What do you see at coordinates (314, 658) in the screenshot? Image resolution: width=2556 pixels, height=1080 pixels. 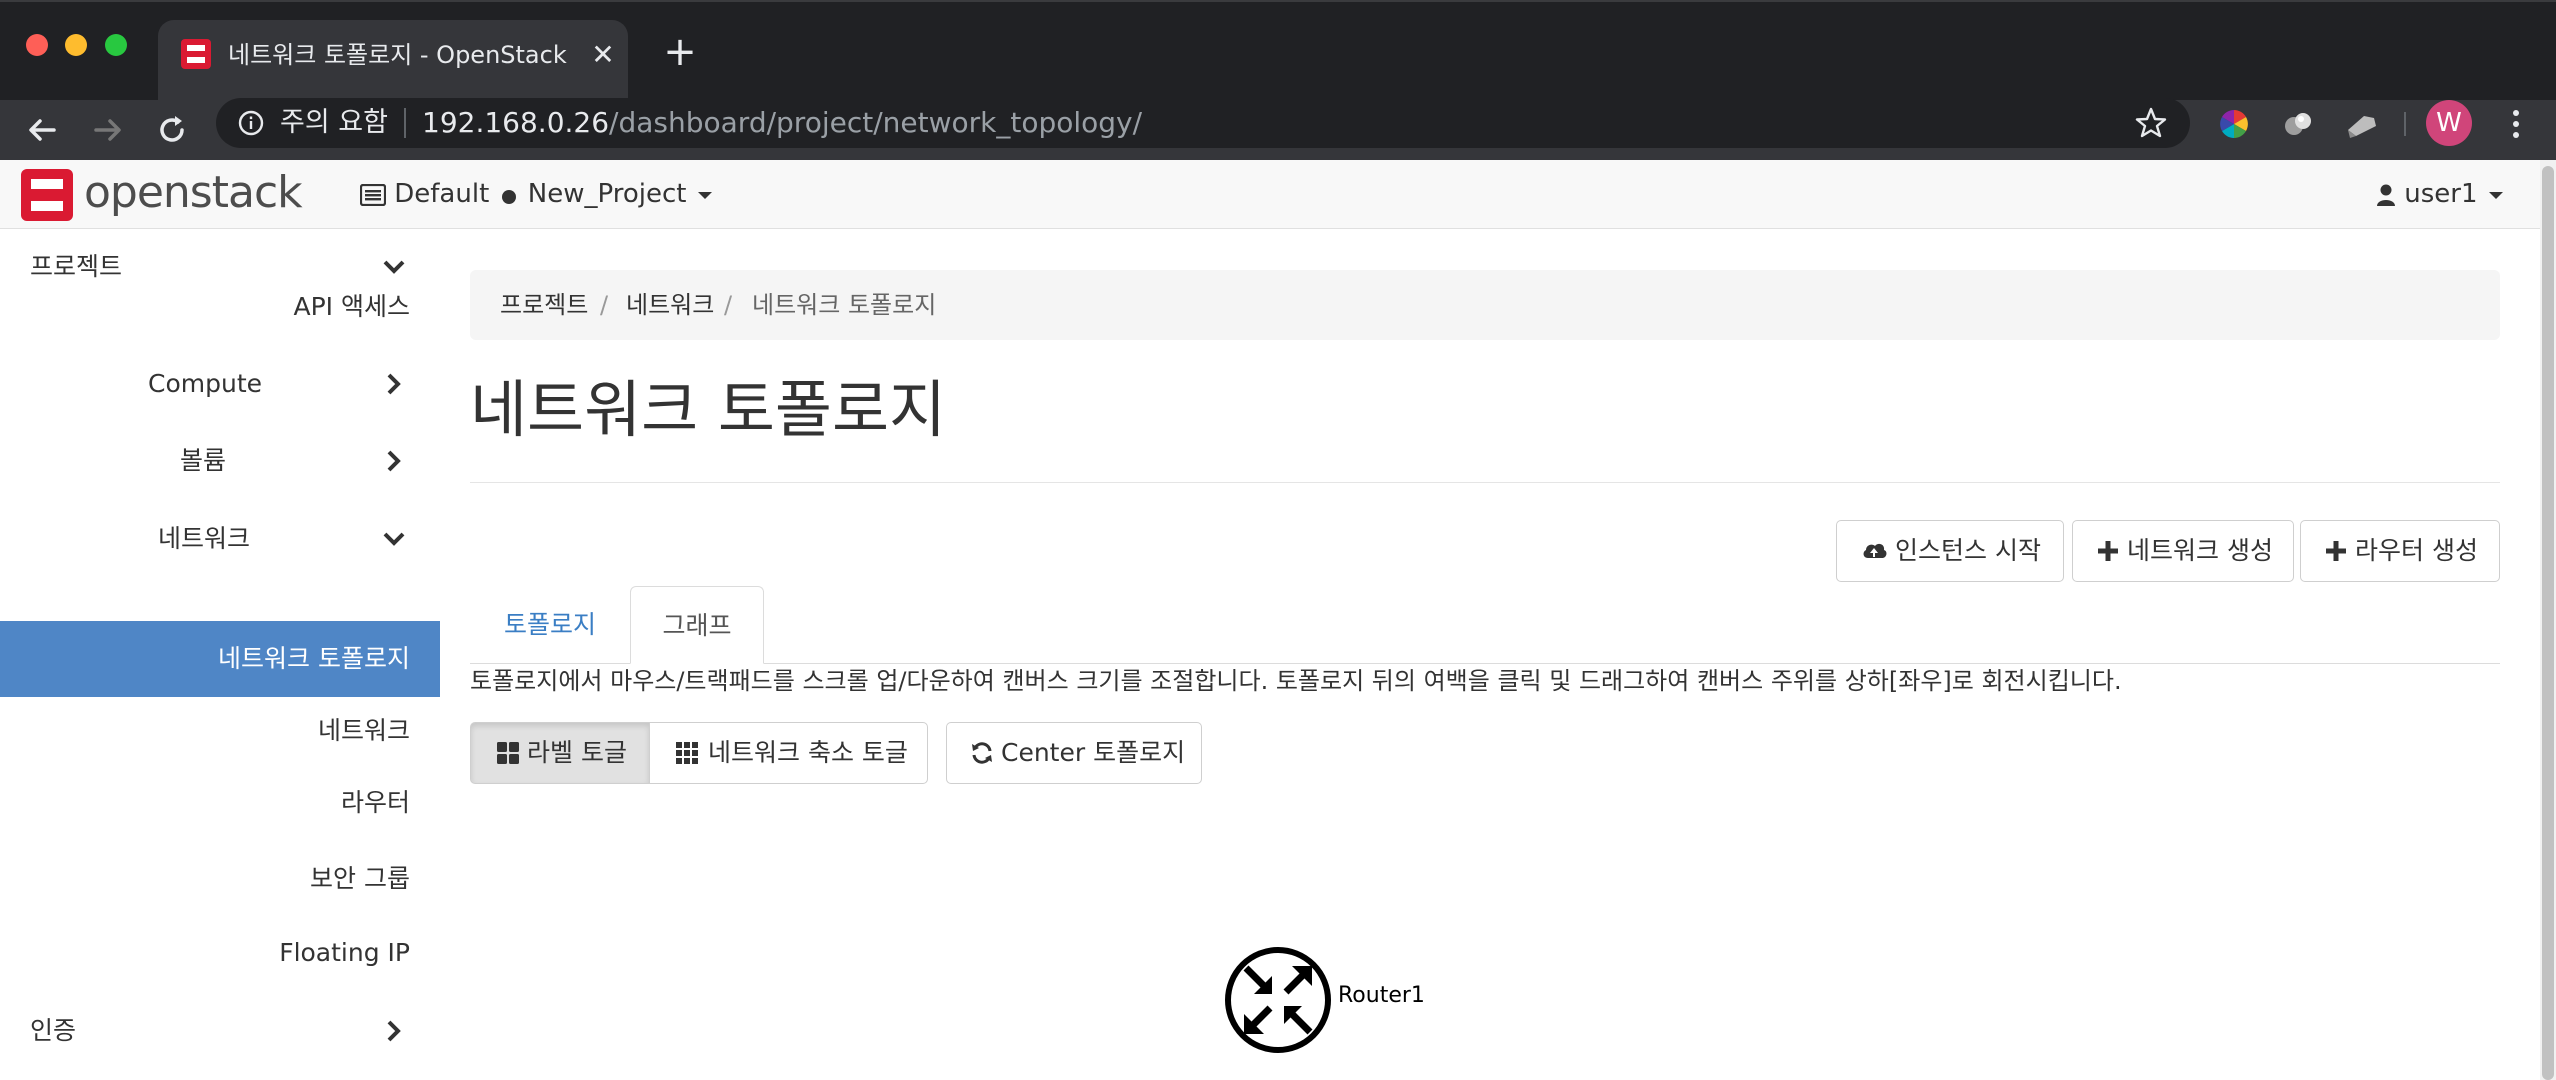 I see `sidebar-item-label: 네트워크 토폴로지` at bounding box center [314, 658].